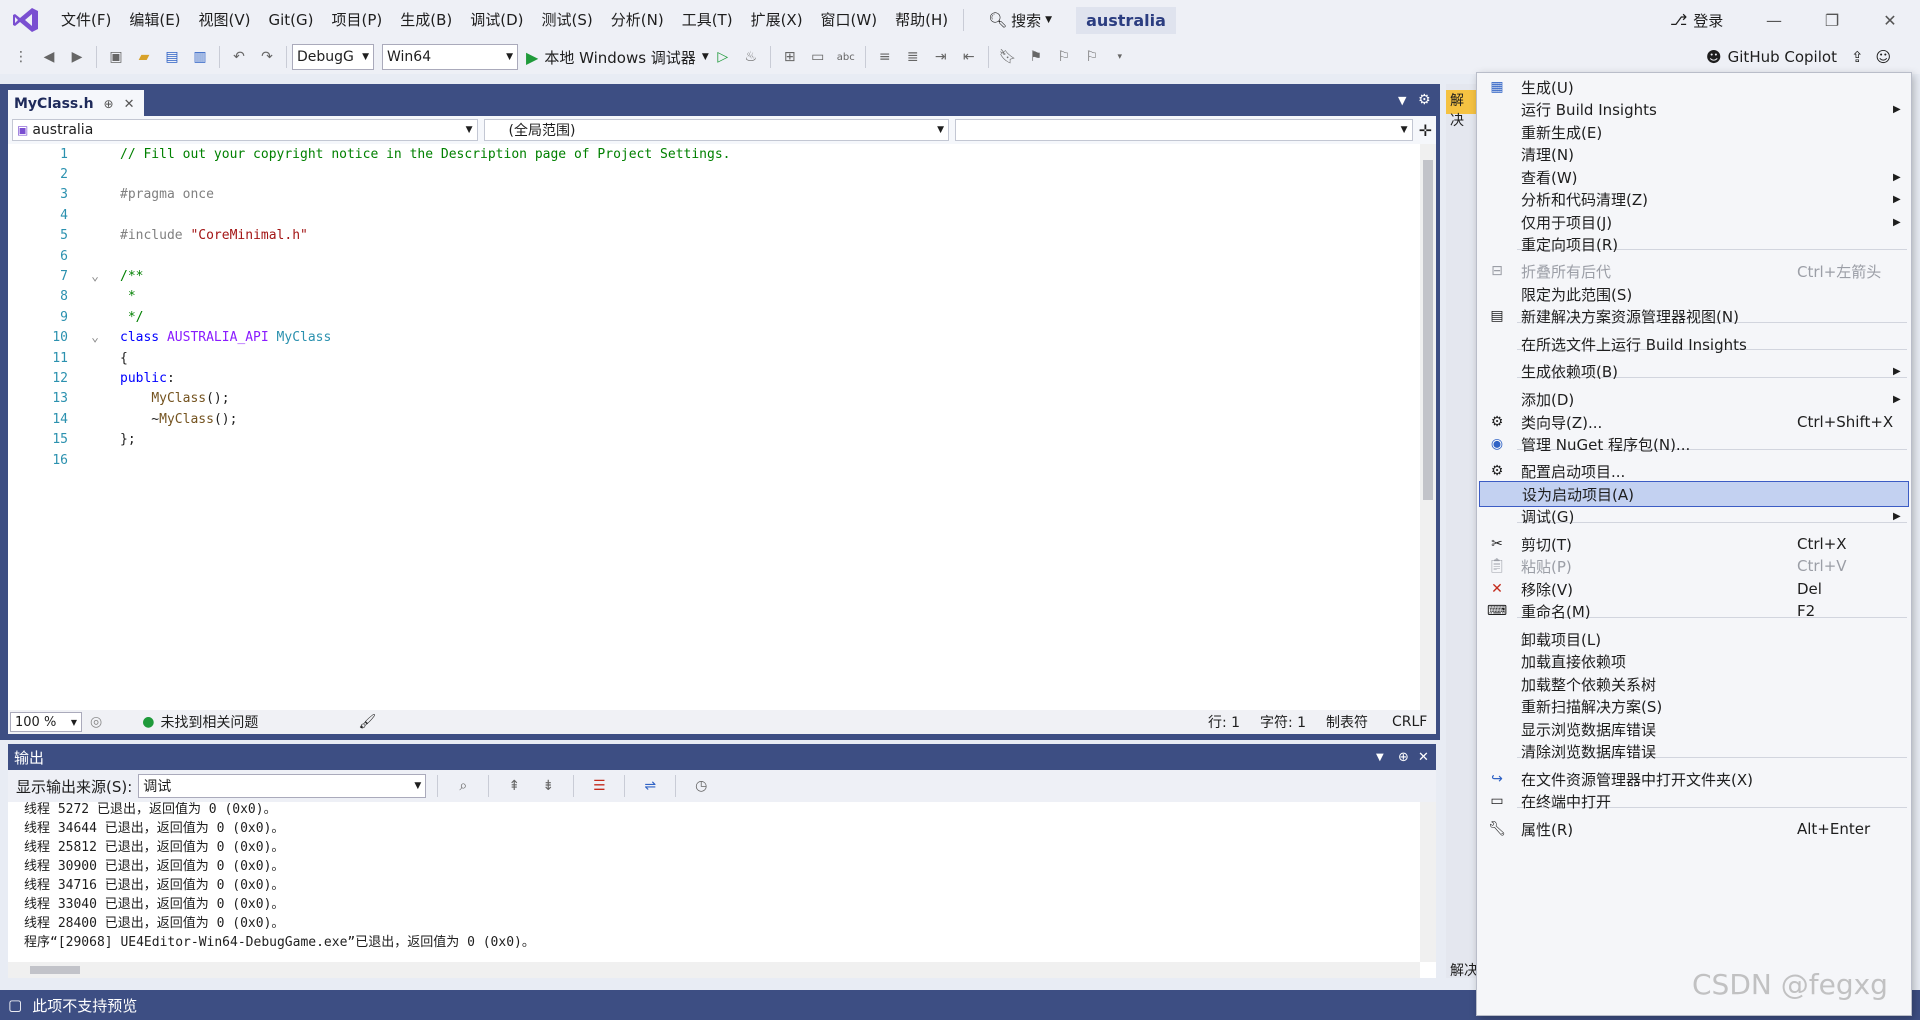 The height and width of the screenshot is (1020, 1920). What do you see at coordinates (1774, 20) in the screenshot?
I see `minimize-button: —` at bounding box center [1774, 20].